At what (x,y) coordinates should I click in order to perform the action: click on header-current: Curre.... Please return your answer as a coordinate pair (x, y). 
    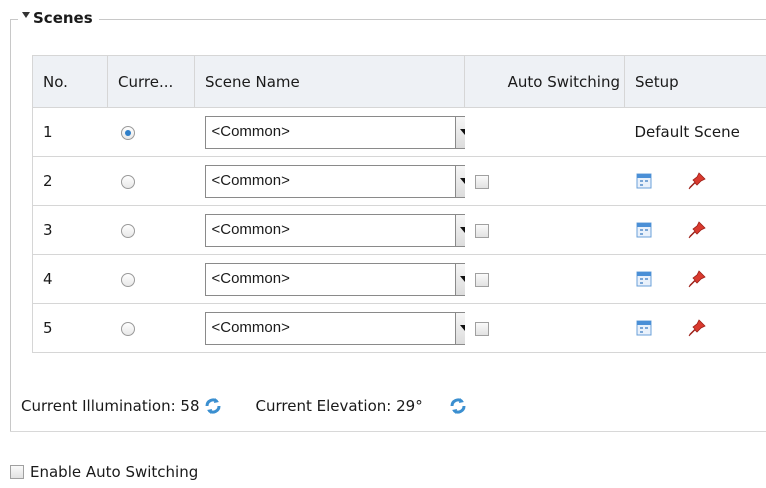
    Looking at the image, I should click on (151, 81).